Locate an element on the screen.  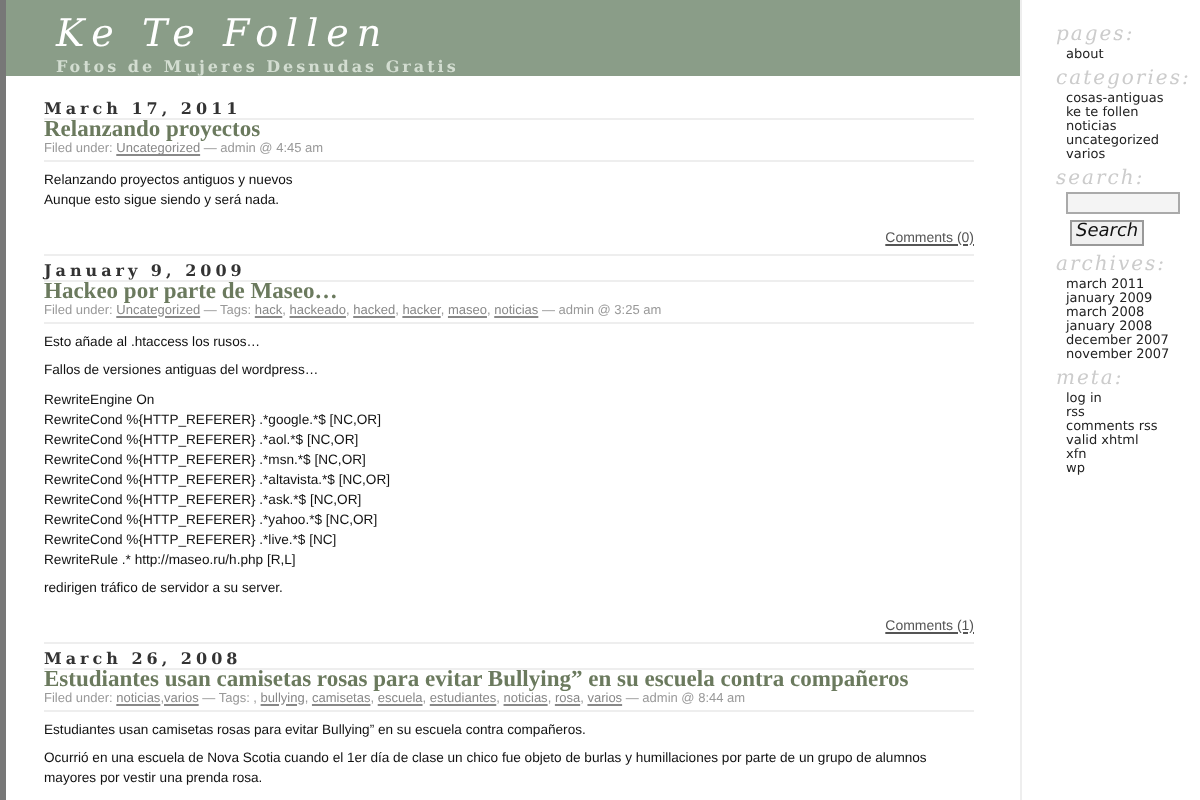
post-date: March 17, 2011 is located at coordinates (509, 109).